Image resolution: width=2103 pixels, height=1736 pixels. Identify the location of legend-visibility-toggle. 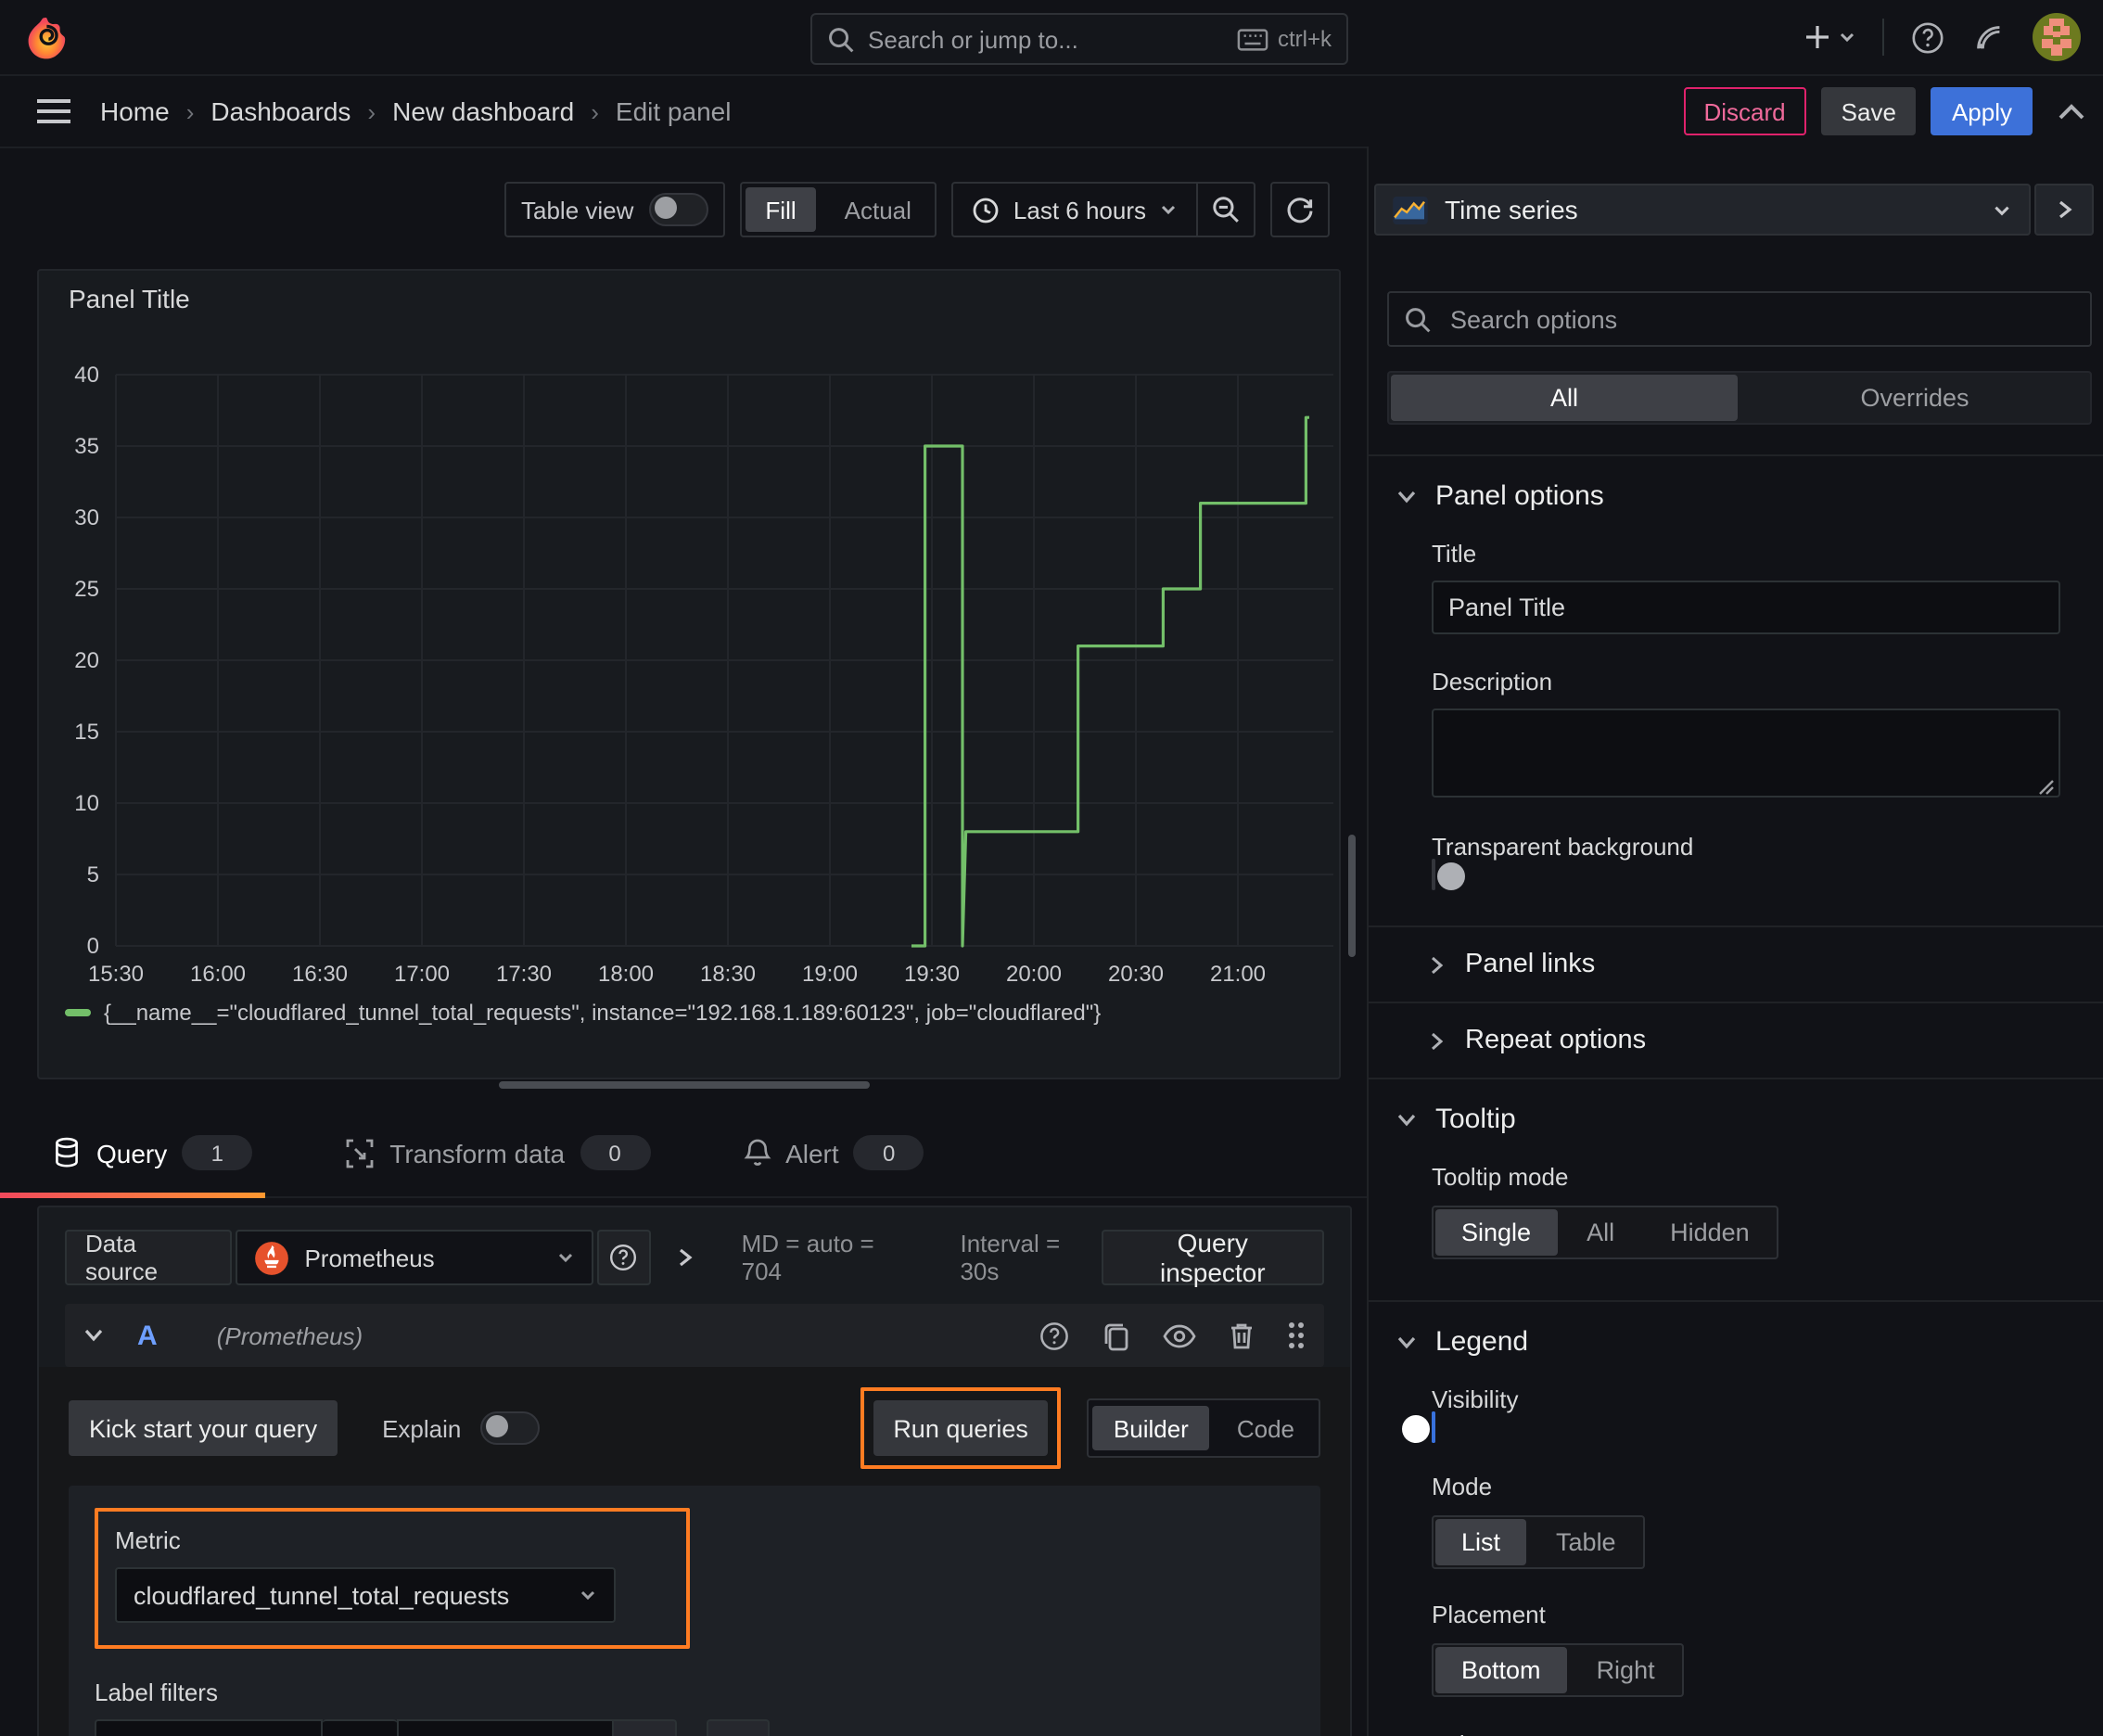
(1418, 1427).